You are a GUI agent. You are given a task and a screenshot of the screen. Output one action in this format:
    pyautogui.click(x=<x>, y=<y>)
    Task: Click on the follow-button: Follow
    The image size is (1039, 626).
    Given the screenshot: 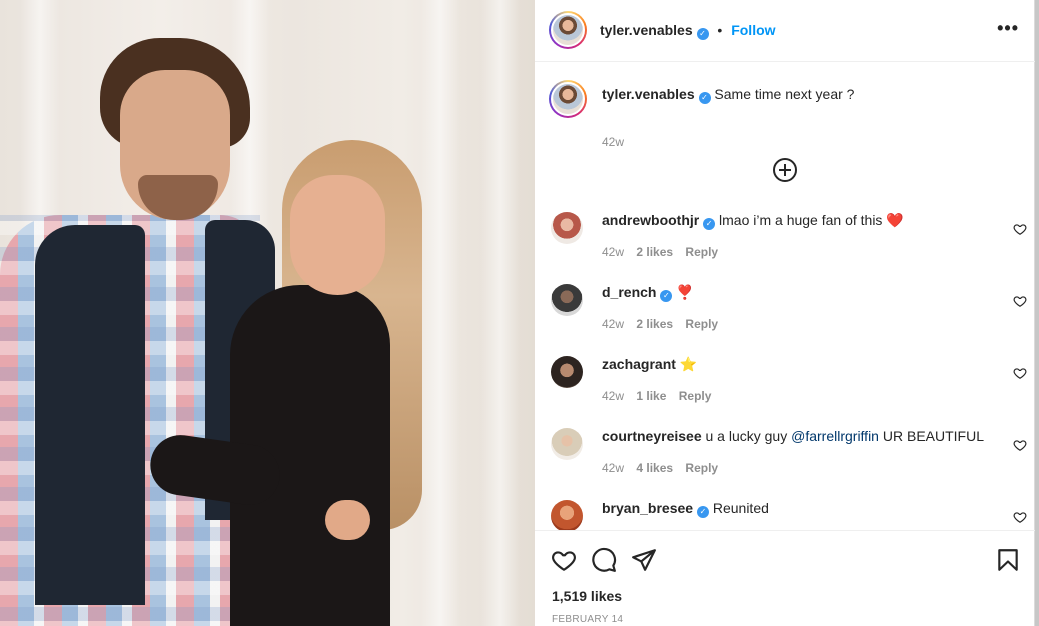 What is the action you would take?
    pyautogui.click(x=753, y=30)
    